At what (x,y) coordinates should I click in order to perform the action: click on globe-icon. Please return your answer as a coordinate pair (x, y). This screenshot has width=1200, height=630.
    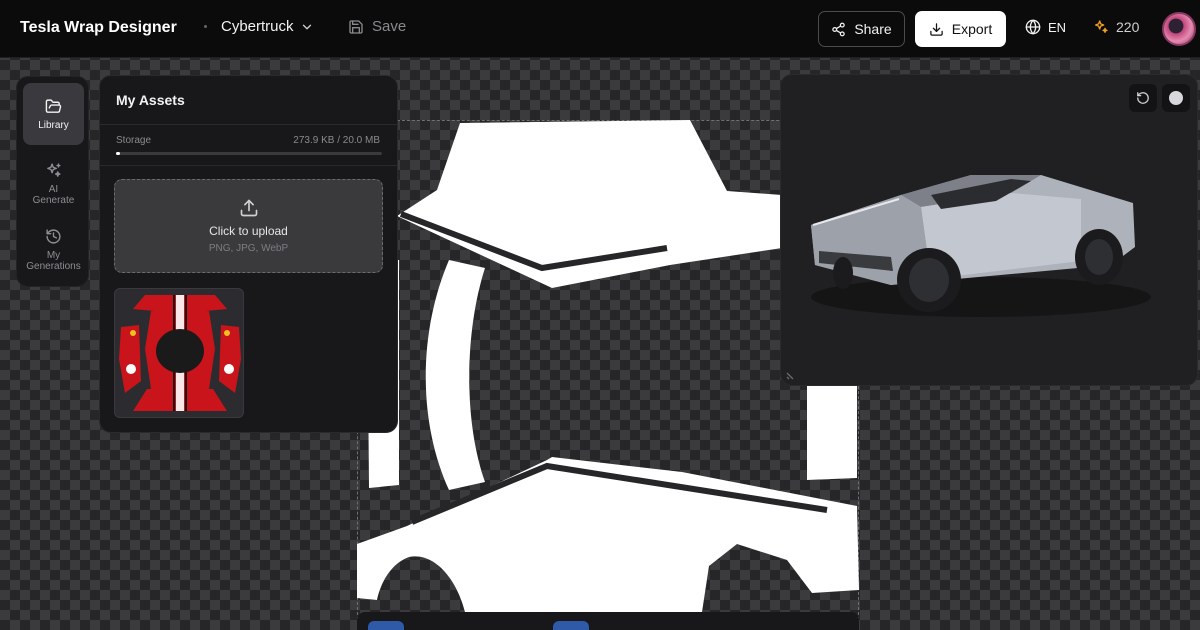
    Looking at the image, I should click on (1033, 27).